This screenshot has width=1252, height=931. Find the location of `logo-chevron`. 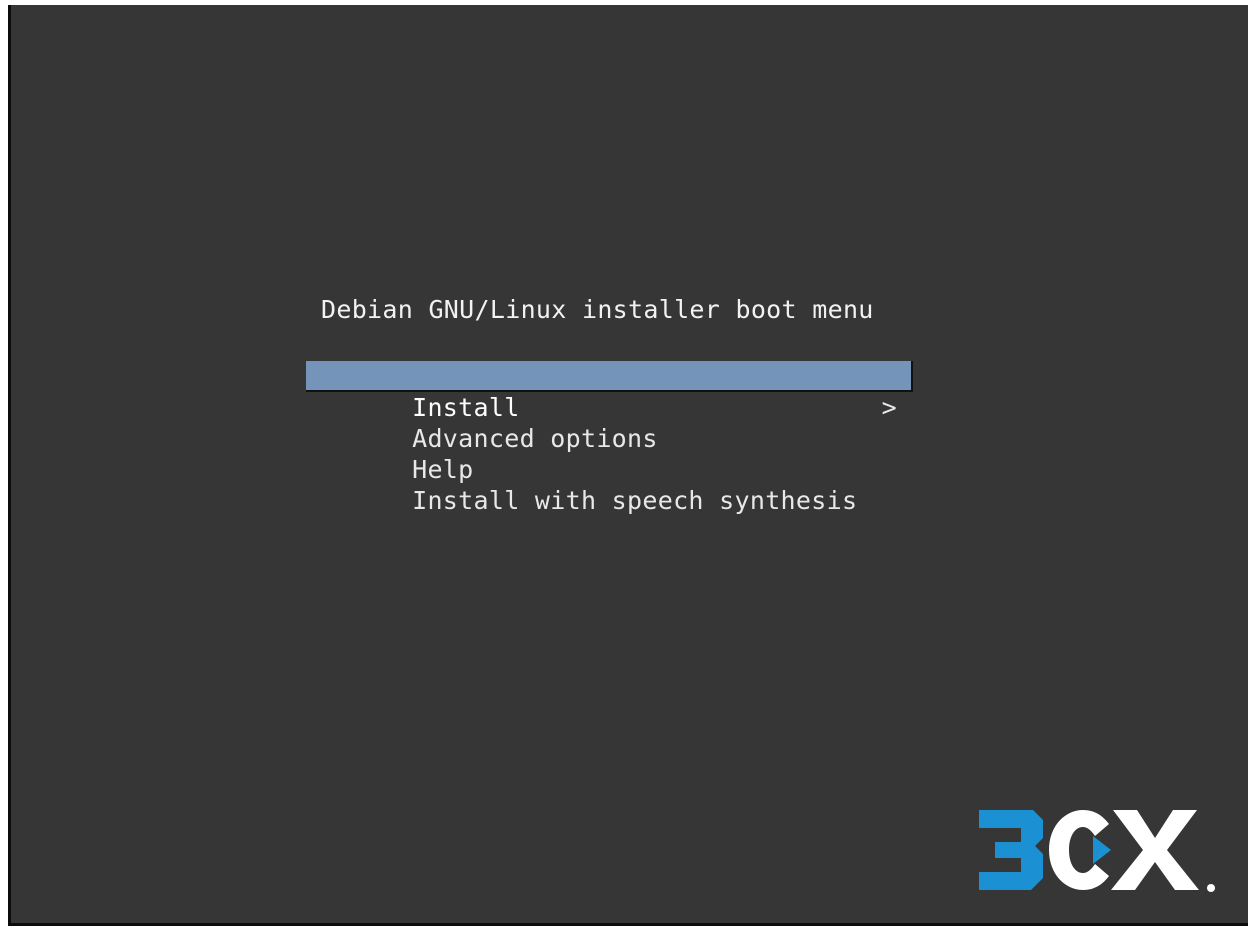

logo-chevron is located at coordinates (1102, 850).